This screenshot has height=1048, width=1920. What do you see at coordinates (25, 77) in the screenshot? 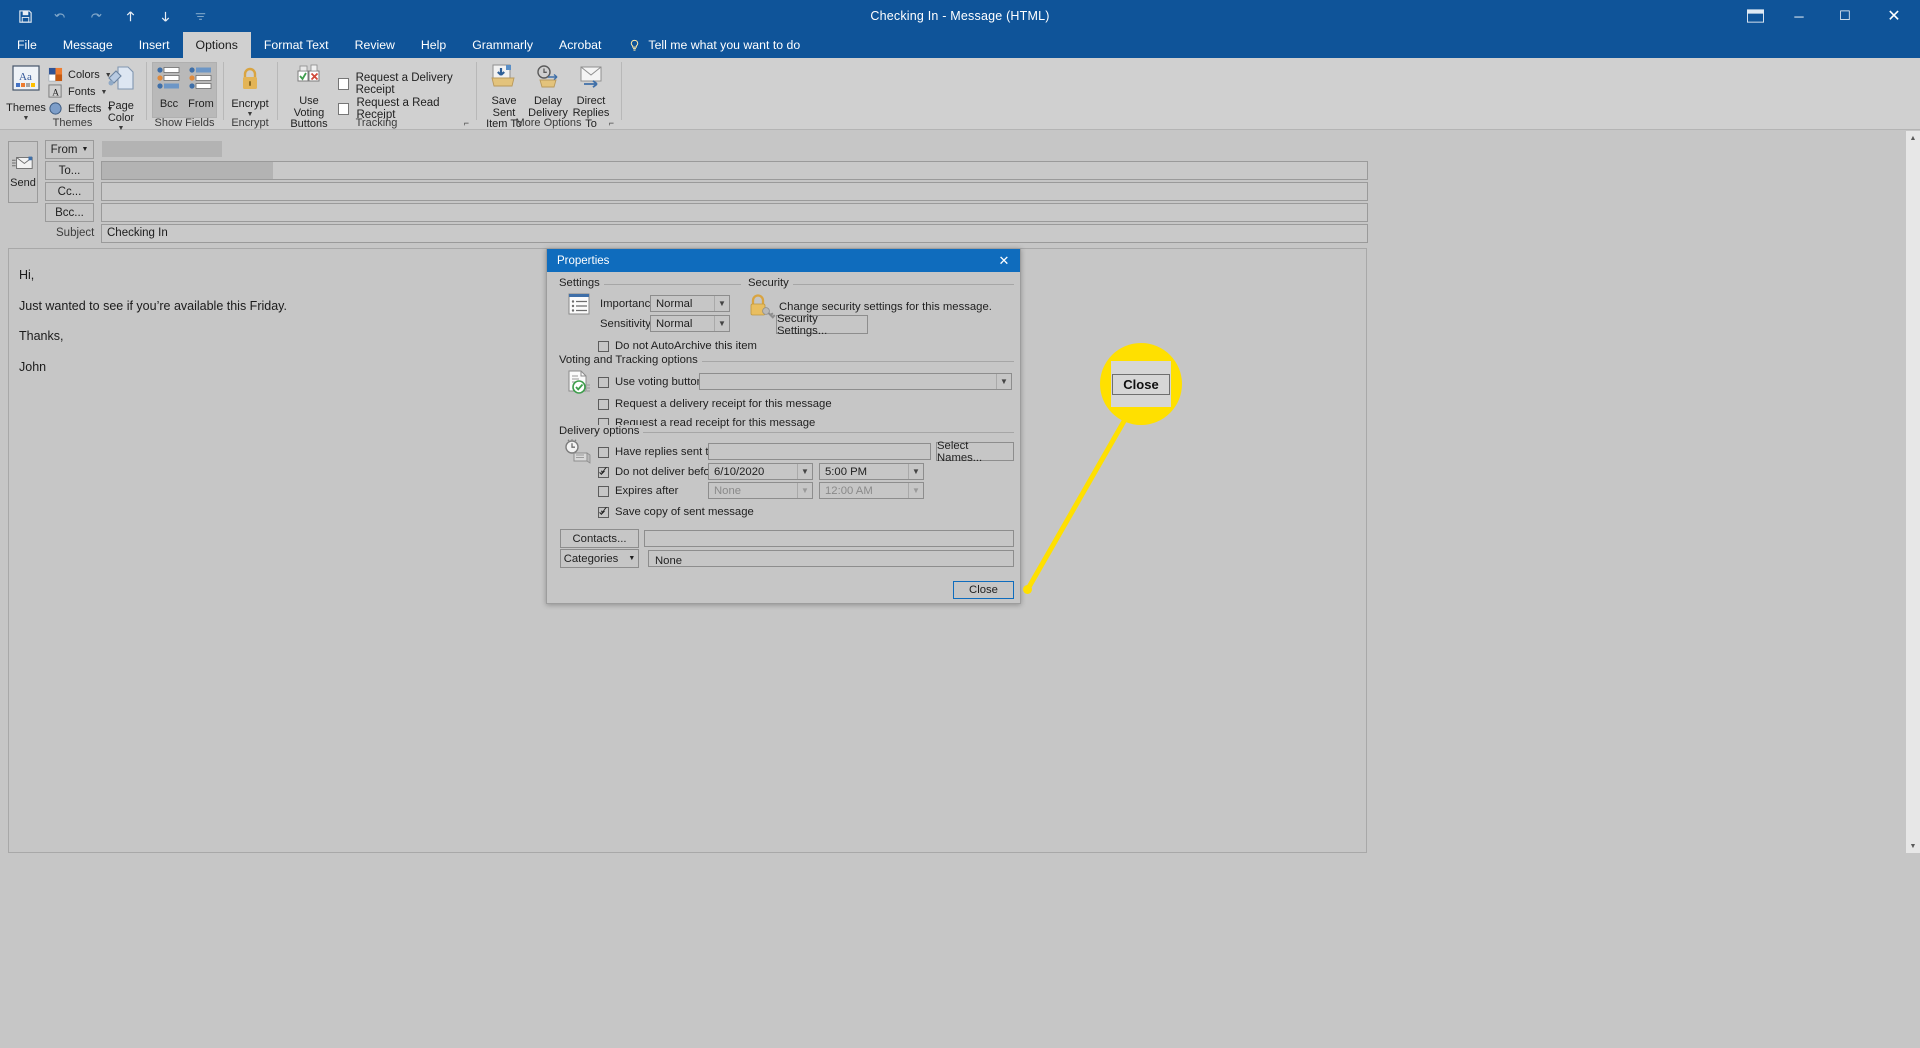
I see `svg-text: Aa` at bounding box center [25, 77].